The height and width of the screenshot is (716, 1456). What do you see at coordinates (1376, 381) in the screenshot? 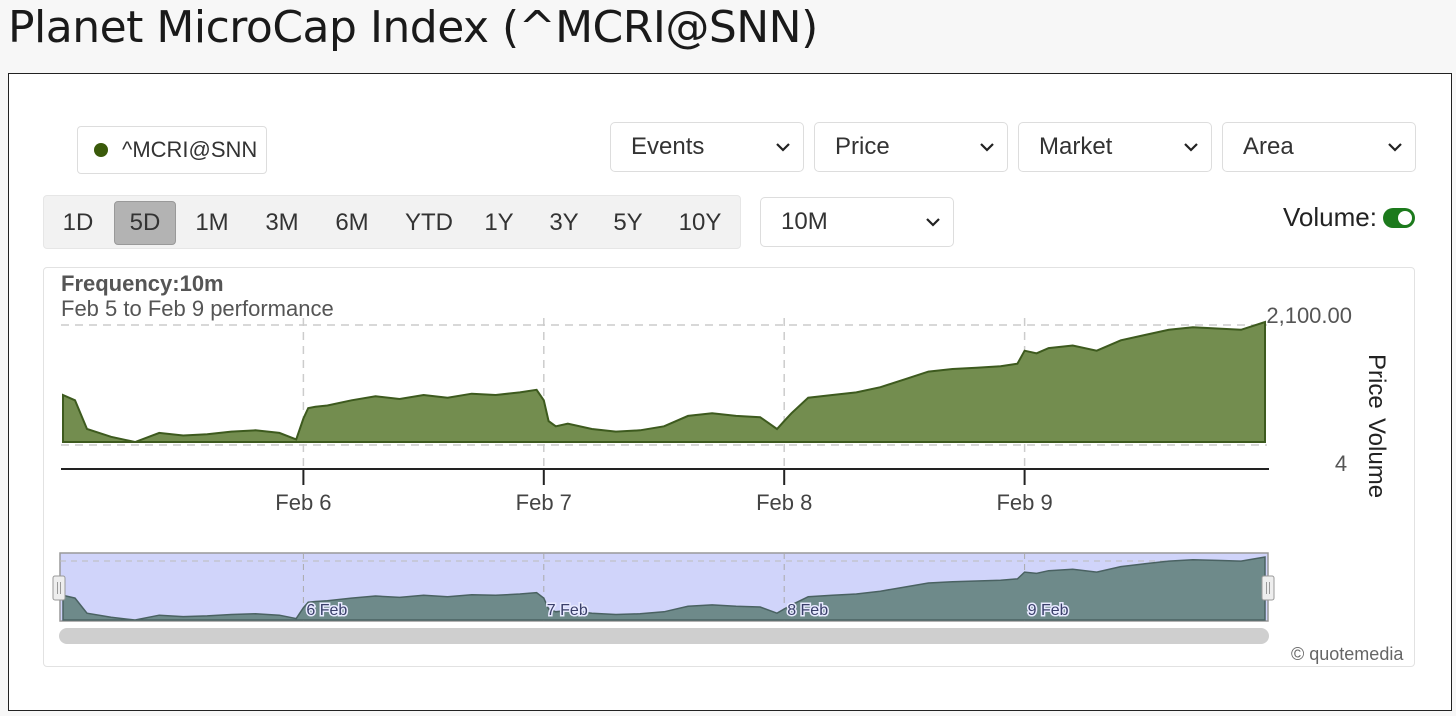
I see `y-axis-label-price: Price` at bounding box center [1376, 381].